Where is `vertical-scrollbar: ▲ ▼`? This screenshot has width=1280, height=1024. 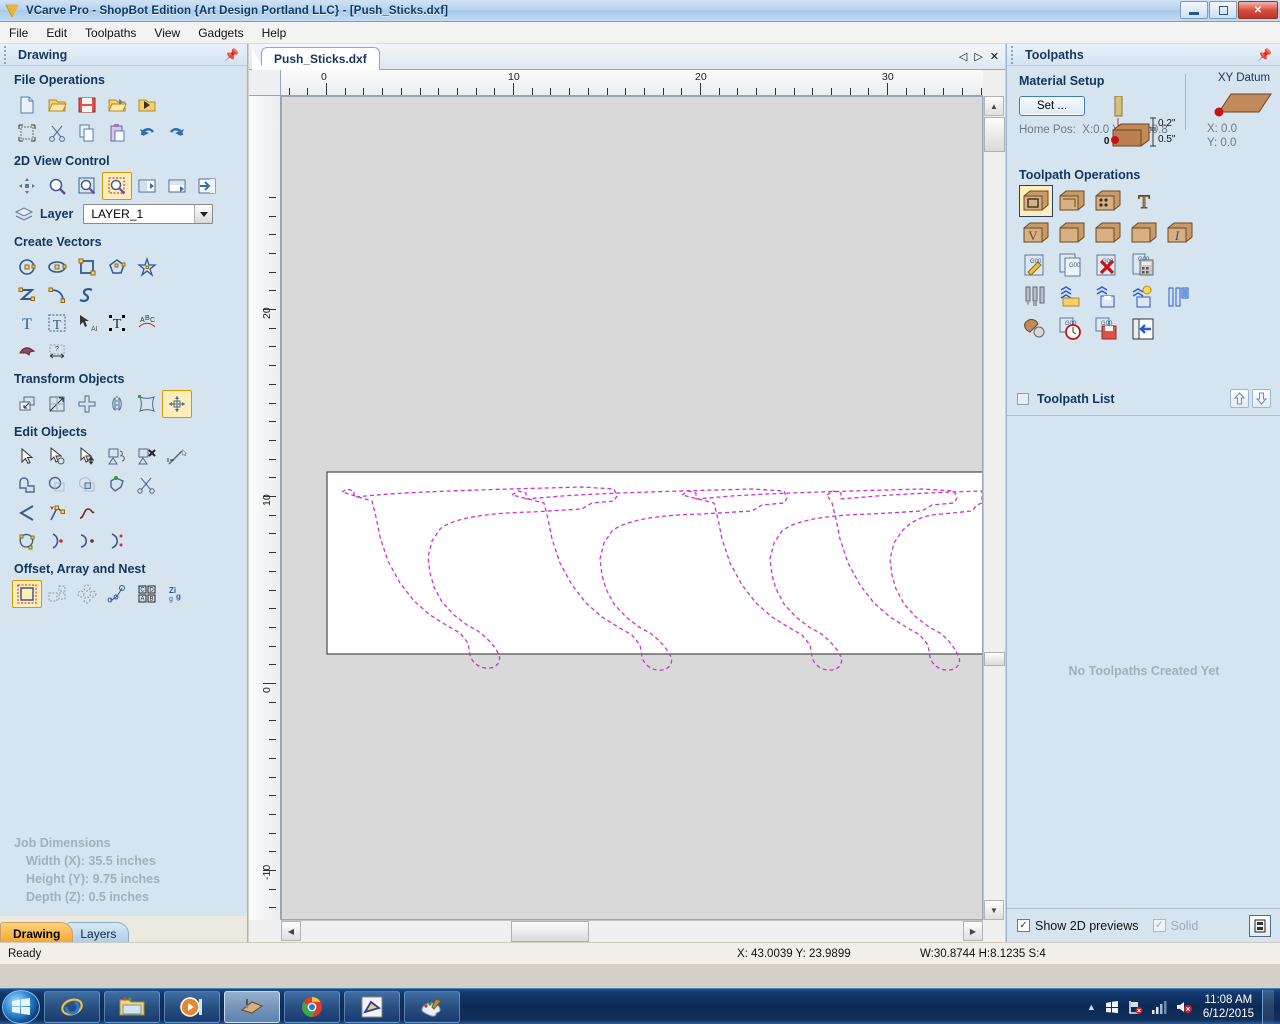 vertical-scrollbar: ▲ ▼ is located at coordinates (994, 508).